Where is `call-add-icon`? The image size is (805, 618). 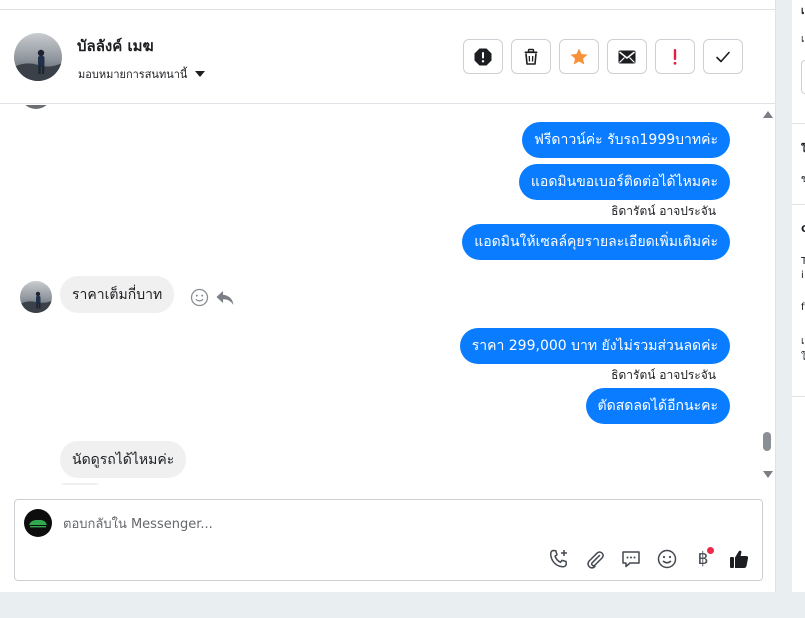
call-add-icon is located at coordinates (558, 558).